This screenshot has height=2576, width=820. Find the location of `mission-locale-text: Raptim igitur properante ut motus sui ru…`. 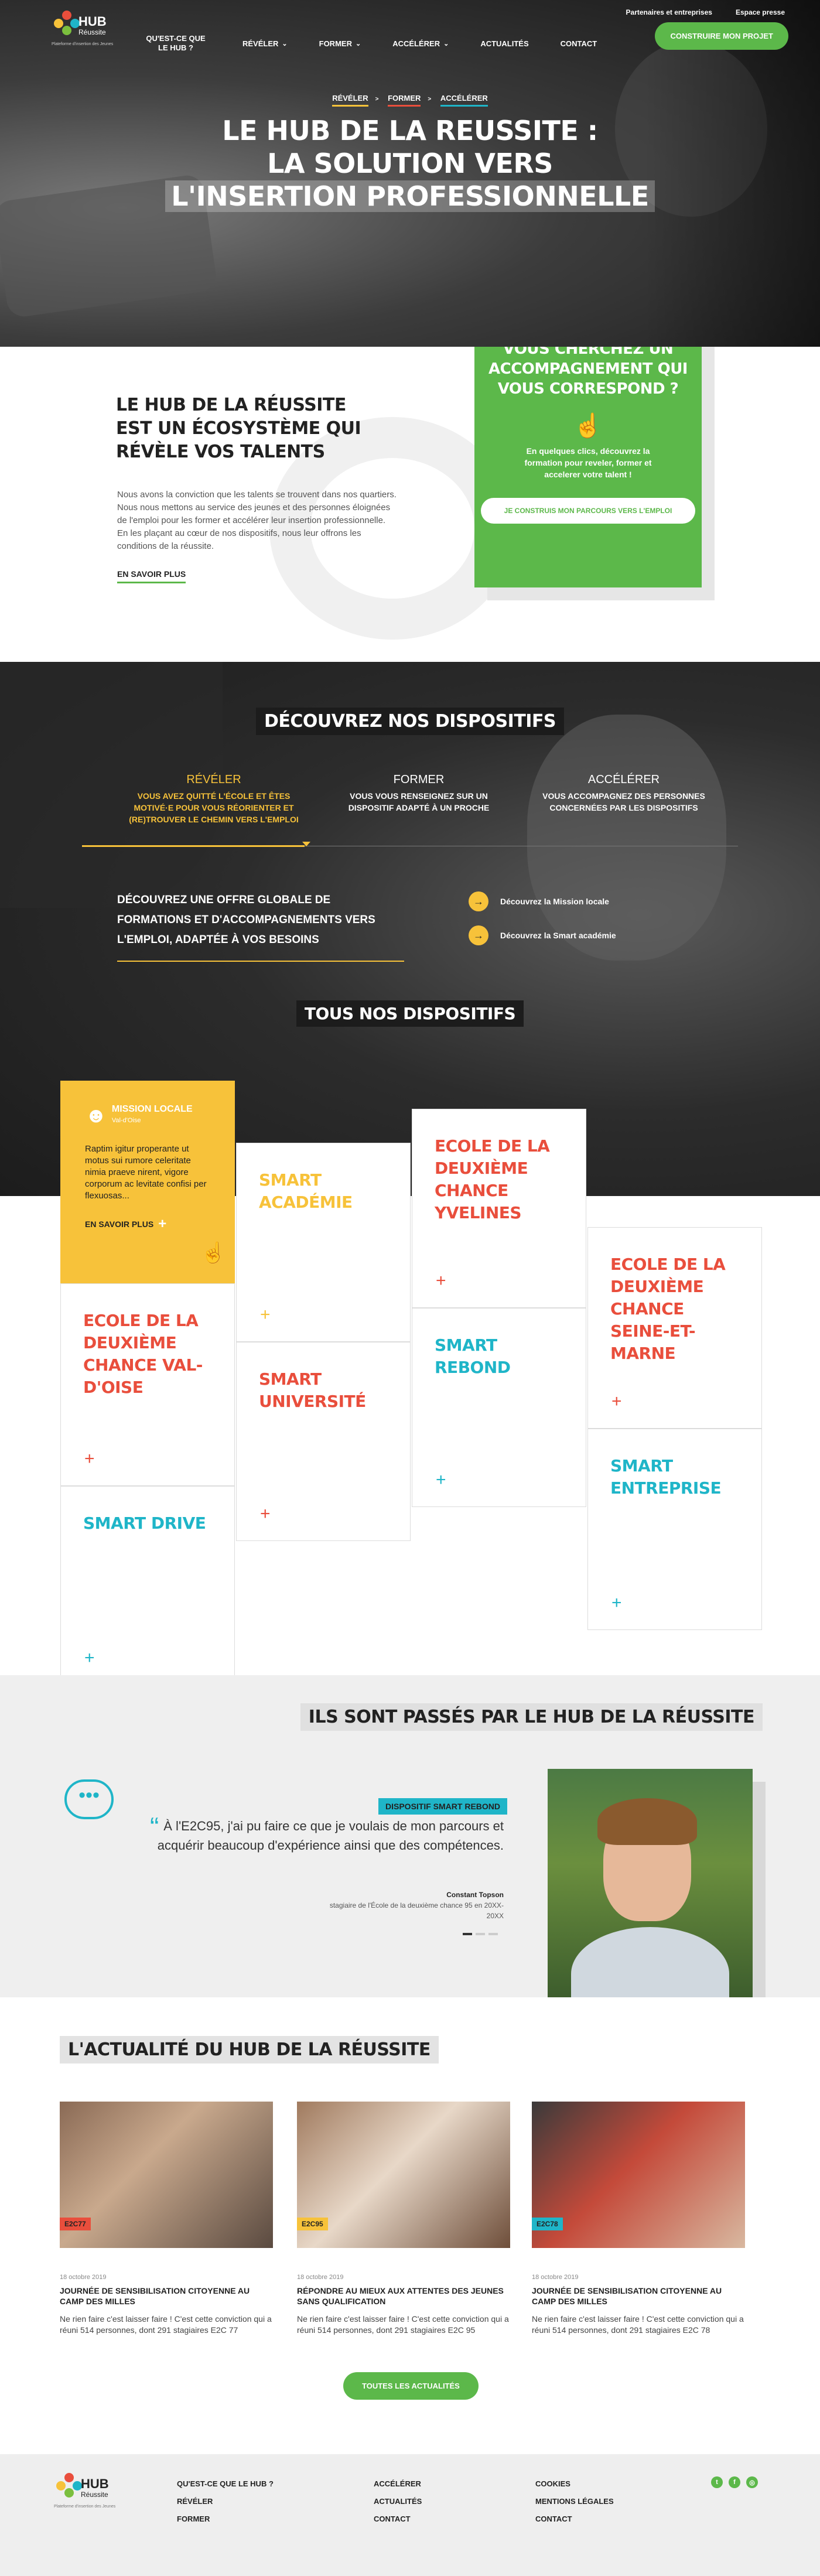

mission-locale-text: Raptim igitur properante ut motus sui ru… is located at coordinates (146, 1172).